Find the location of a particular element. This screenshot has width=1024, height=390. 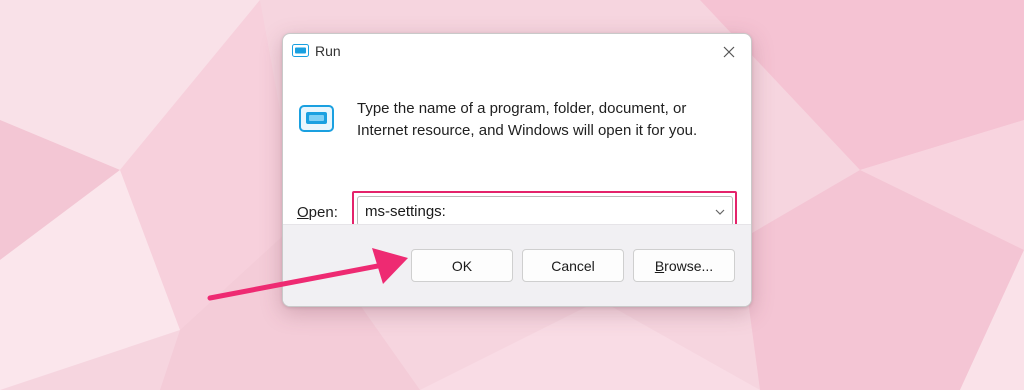

open-combobox: ms-settings: is located at coordinates (545, 211).